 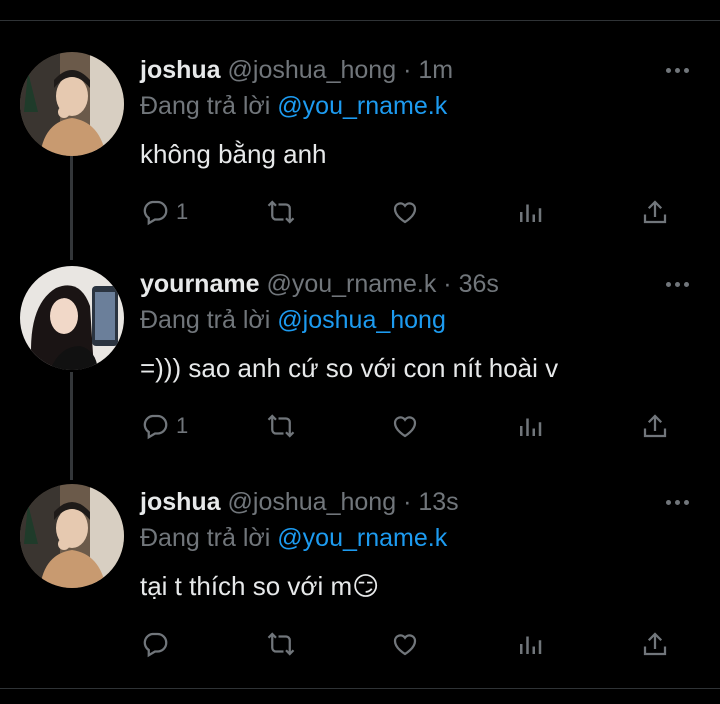 I want to click on mention-link: @joshua_hong, so click(x=361, y=320).